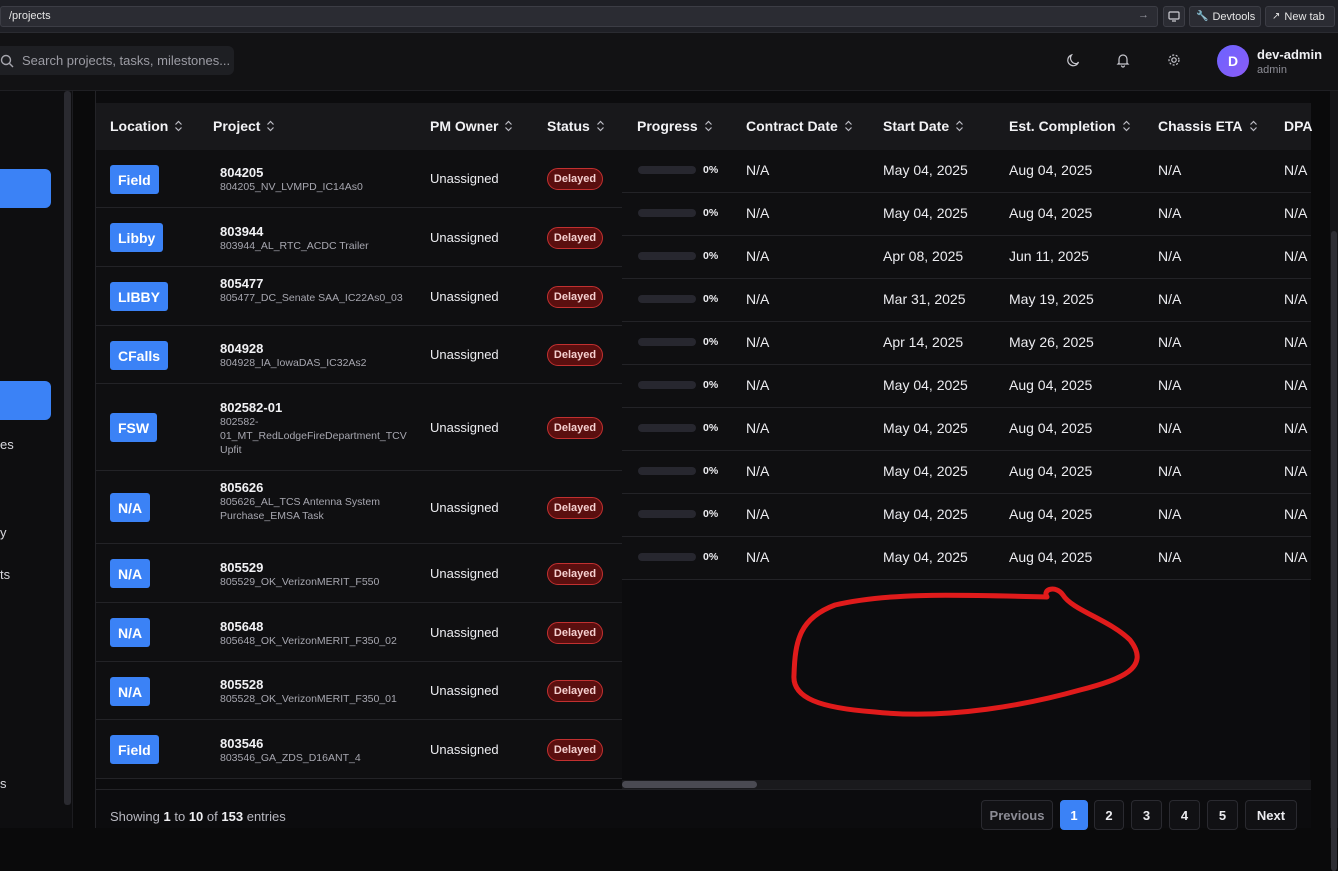  I want to click on gear-icon, so click(1174, 60).